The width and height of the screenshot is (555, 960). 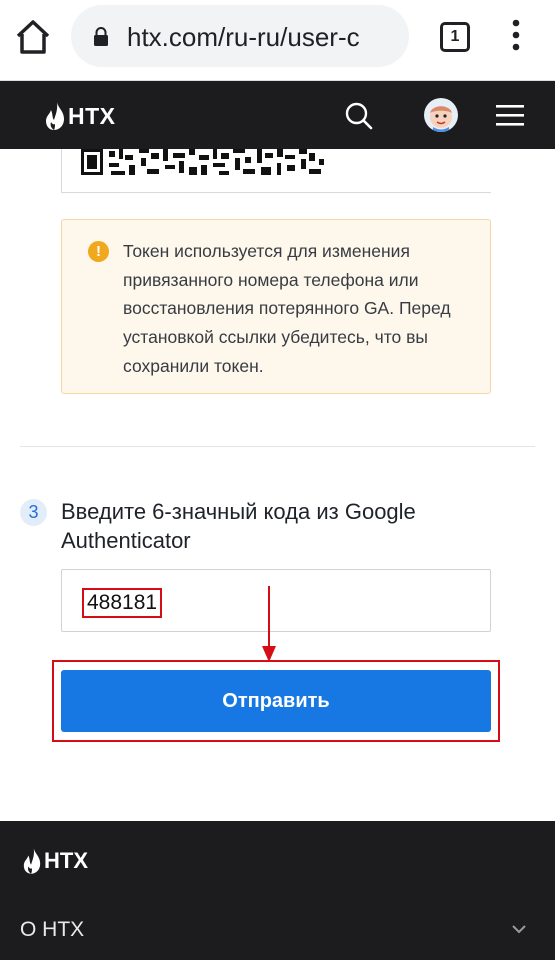 I want to click on lock-icon, so click(x=101, y=36).